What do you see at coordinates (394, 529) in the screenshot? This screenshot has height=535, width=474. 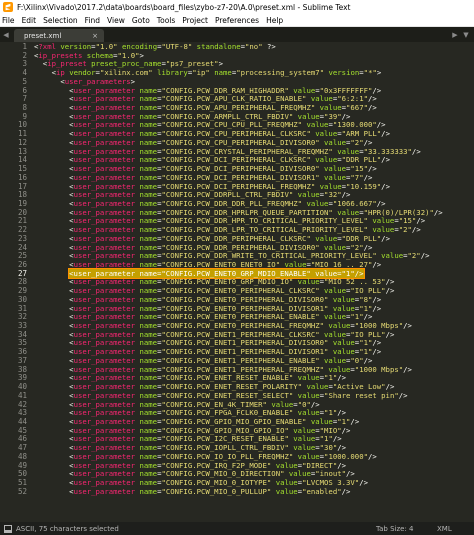 I see `tab-size-indicator: Tab Size: 4` at bounding box center [394, 529].